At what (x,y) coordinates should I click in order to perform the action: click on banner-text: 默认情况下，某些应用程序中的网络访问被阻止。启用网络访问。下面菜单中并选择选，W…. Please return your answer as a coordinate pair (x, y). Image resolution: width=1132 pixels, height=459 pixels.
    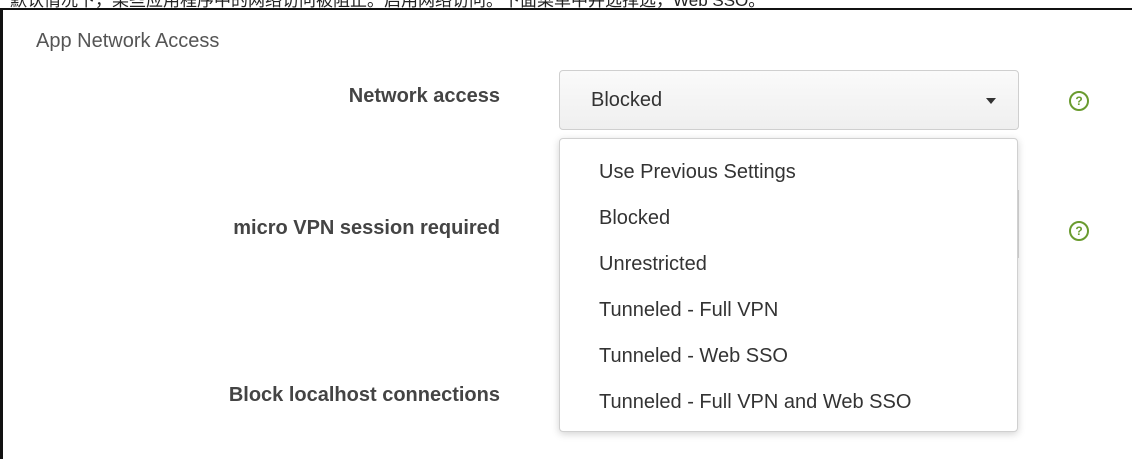
    Looking at the image, I should click on (387, 4).